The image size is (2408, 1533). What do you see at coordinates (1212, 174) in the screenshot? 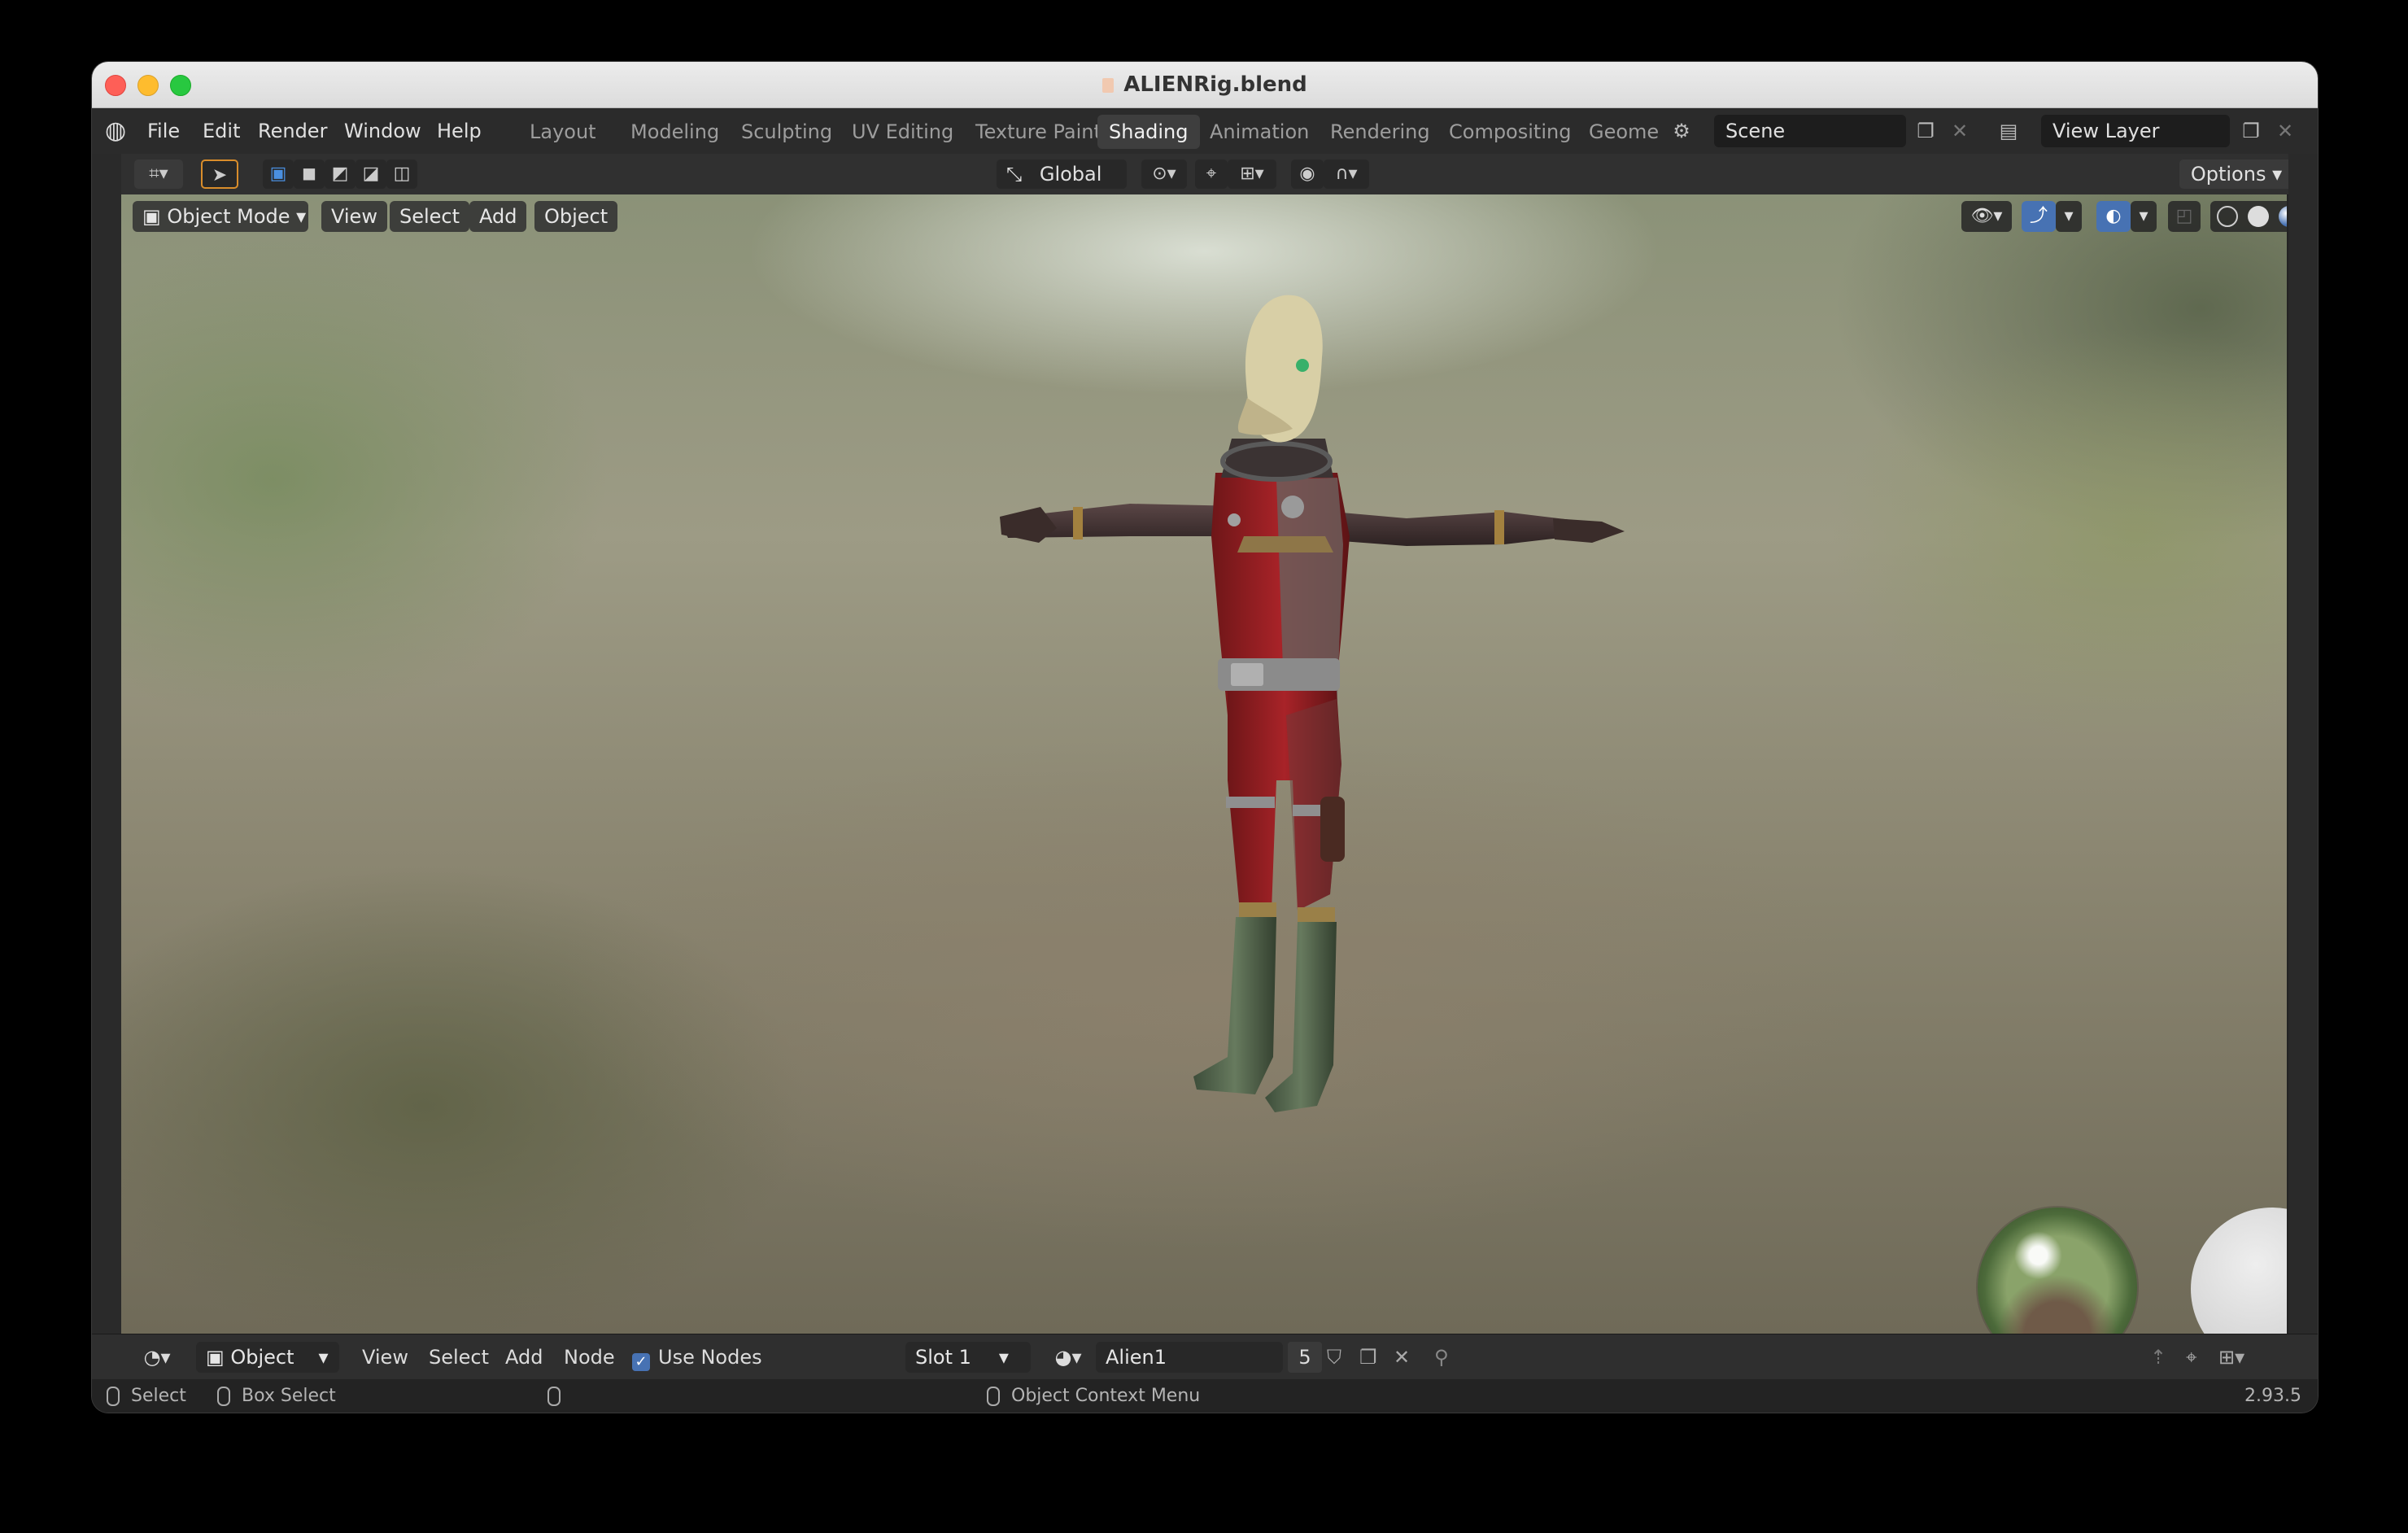
I see `snap-icon: ⌖` at bounding box center [1212, 174].